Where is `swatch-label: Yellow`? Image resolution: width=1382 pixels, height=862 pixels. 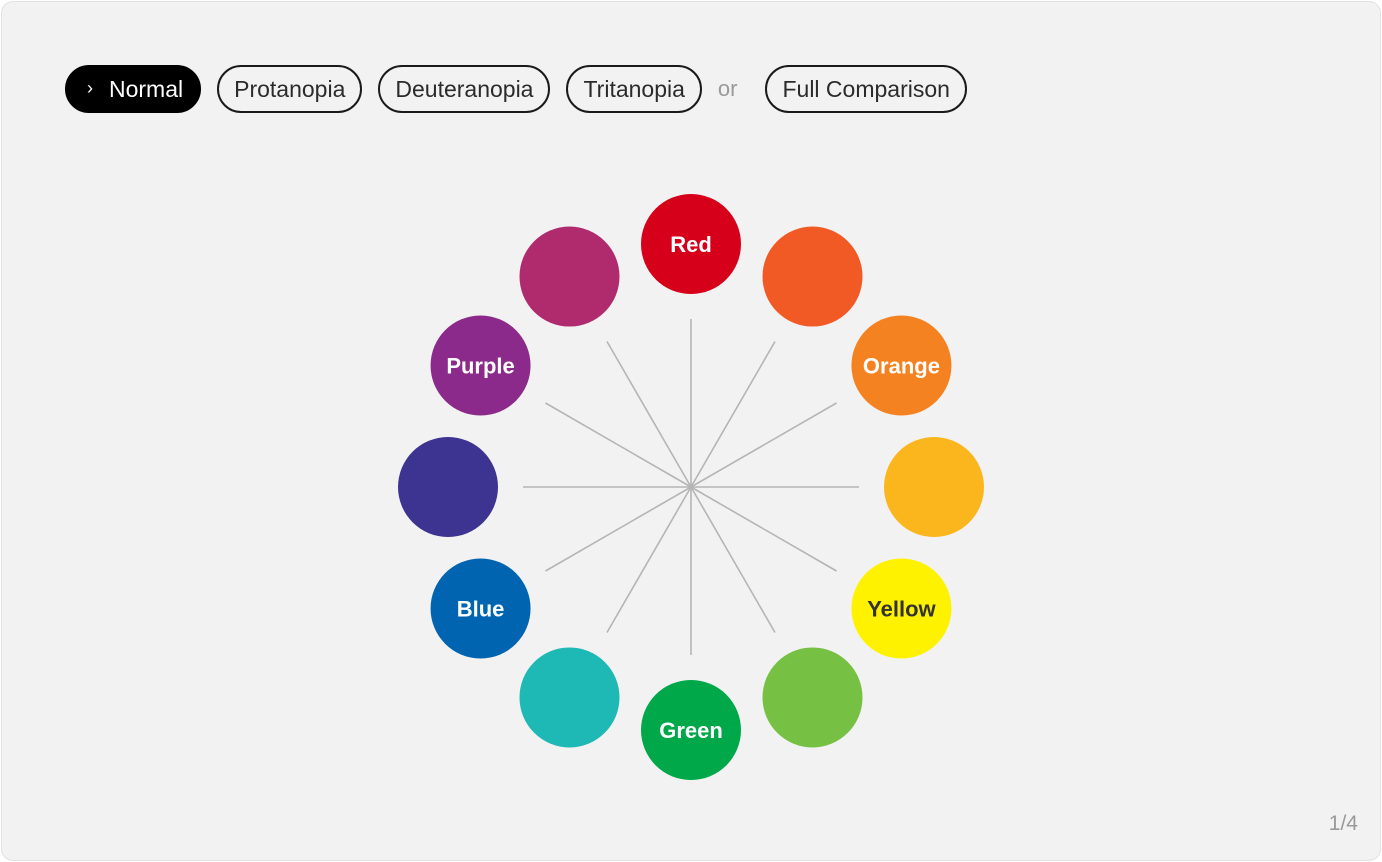 swatch-label: Yellow is located at coordinates (901, 609).